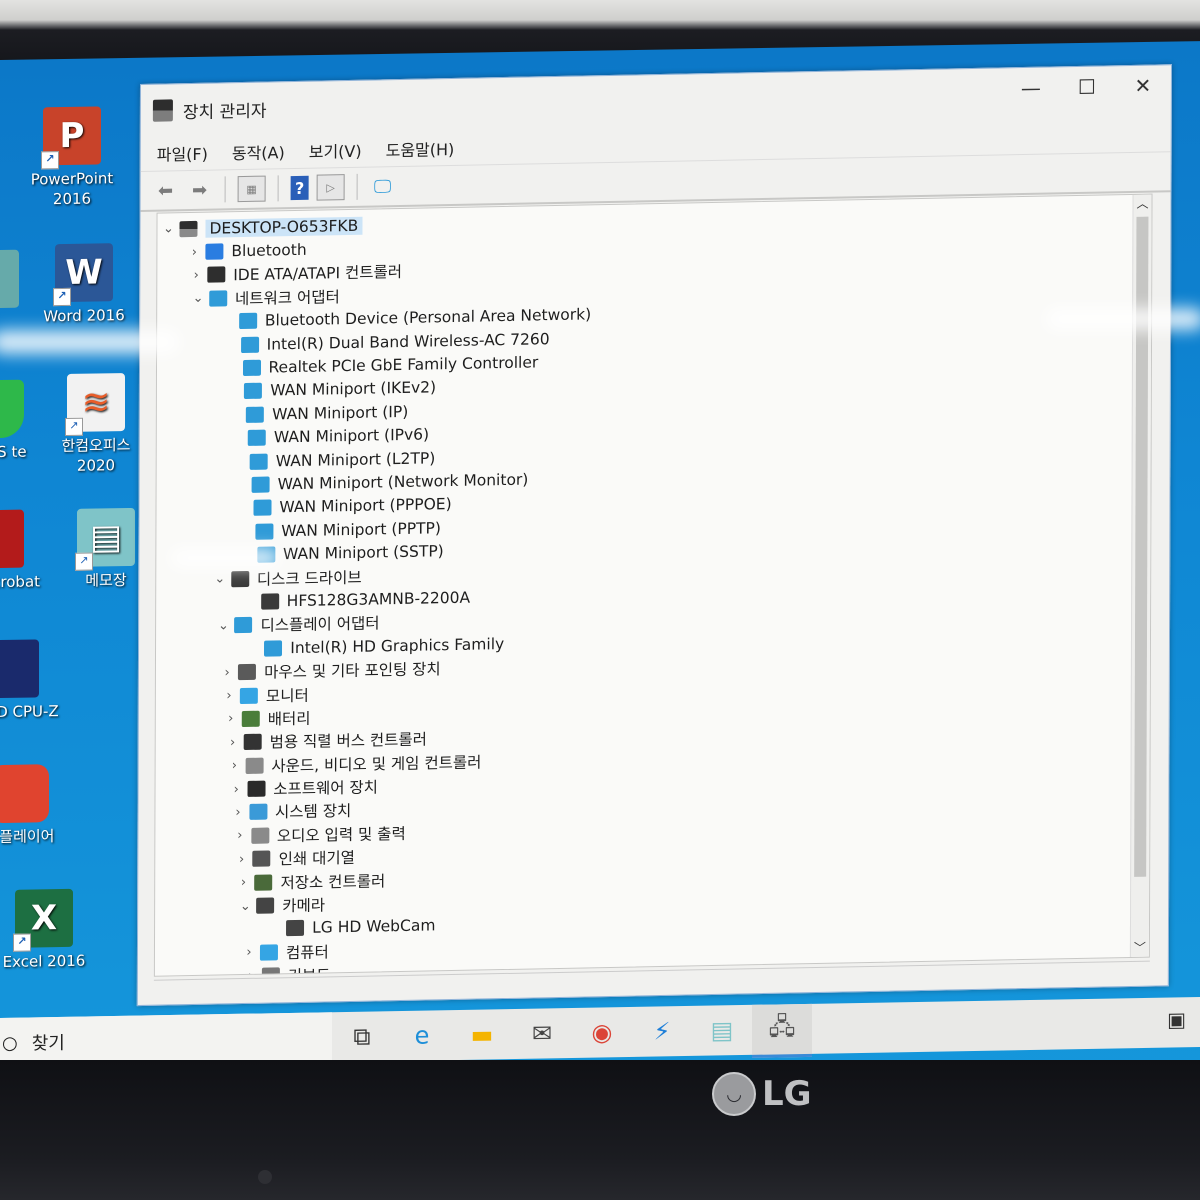 This screenshot has height=1200, width=1200. Describe the element at coordinates (378, 599) in the screenshot. I see `tree-label: HFS128G3AMNB-2200A` at that location.